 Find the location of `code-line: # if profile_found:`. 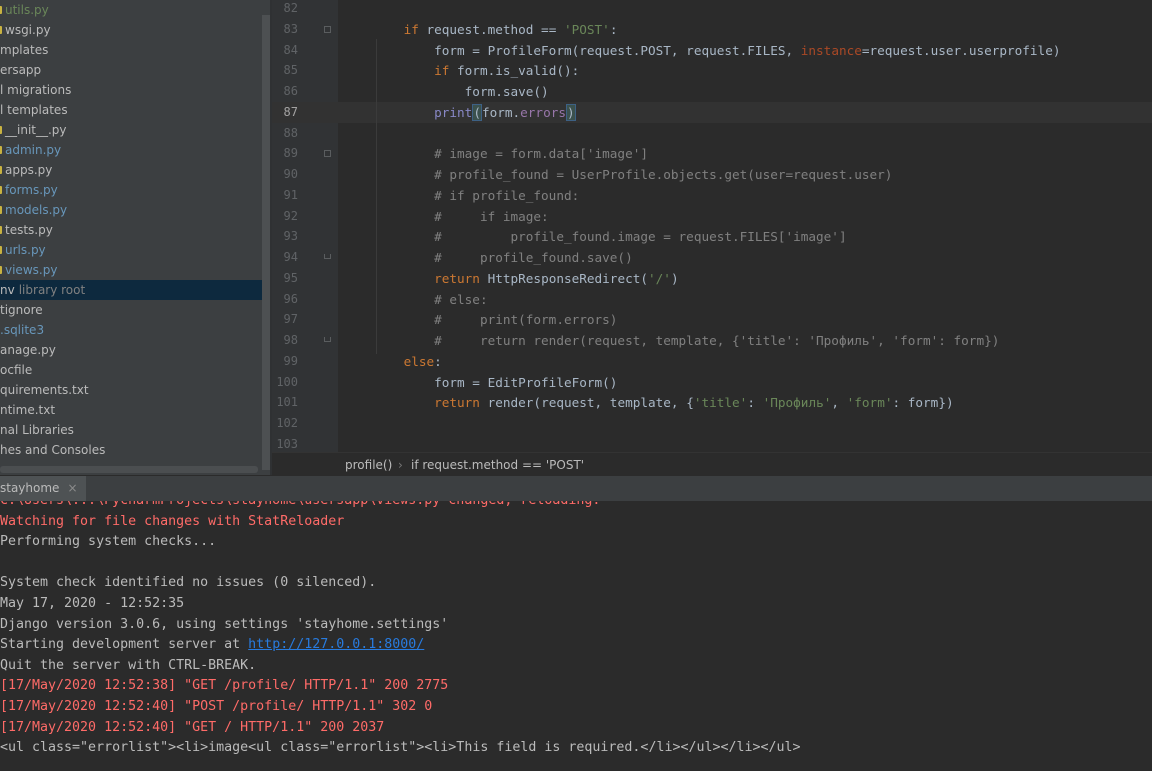

code-line: # if profile_found: is located at coordinates (476, 195).